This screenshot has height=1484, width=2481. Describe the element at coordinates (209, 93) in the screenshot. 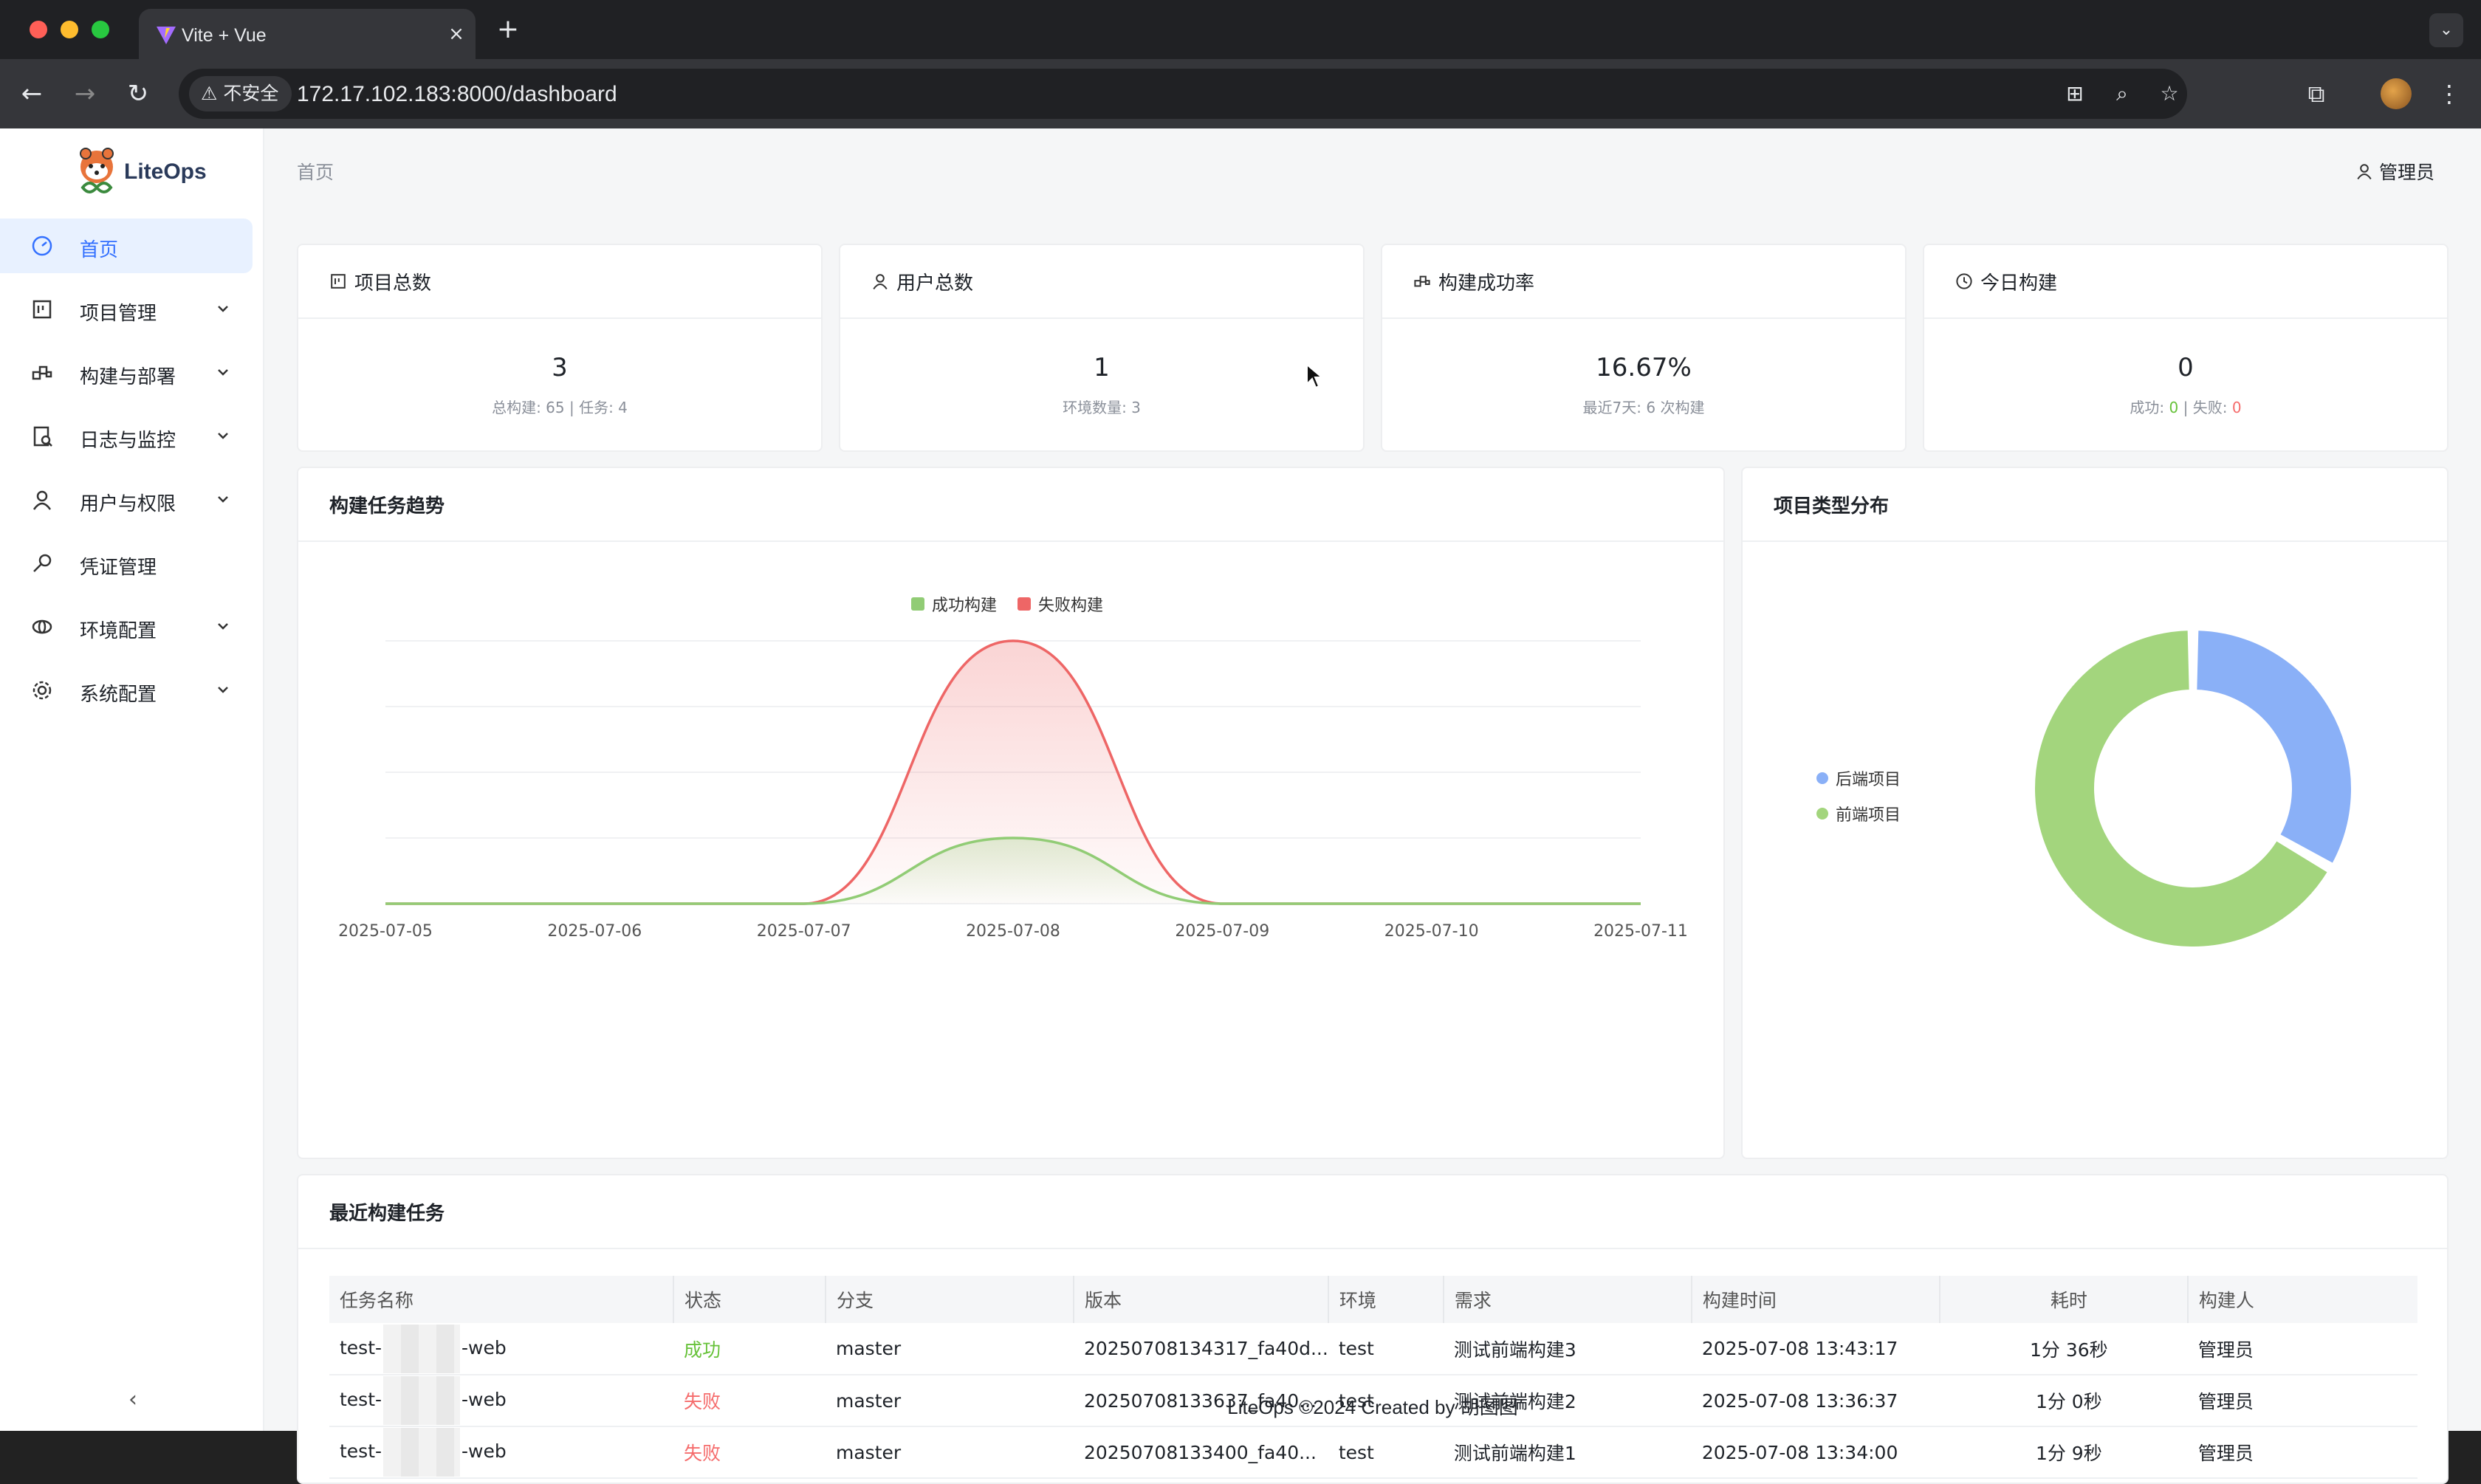

I see `warning-triangle-icon: ⚠` at that location.